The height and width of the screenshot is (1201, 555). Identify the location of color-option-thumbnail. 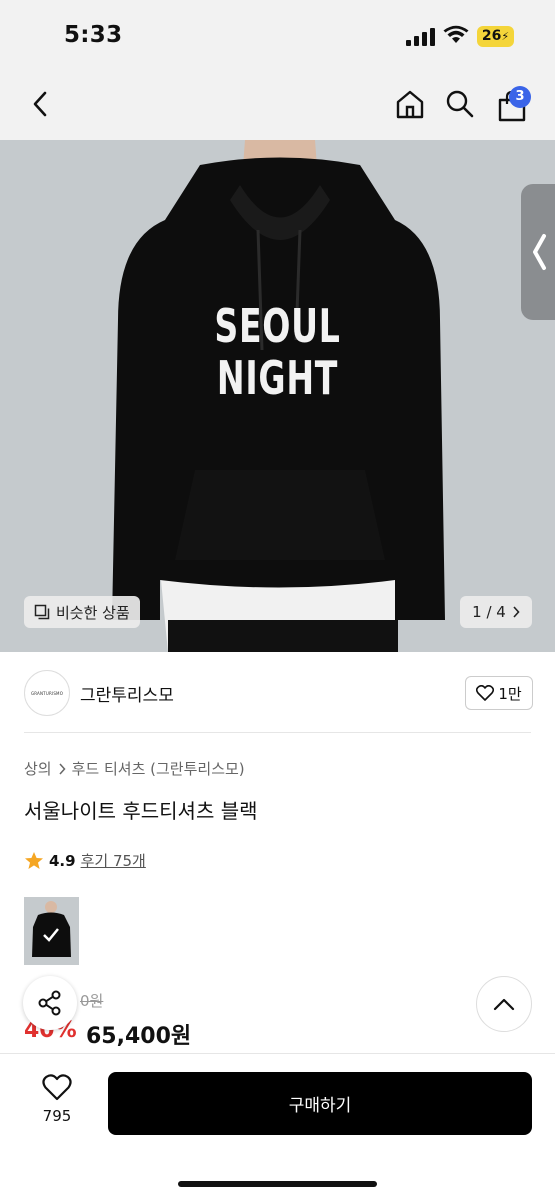
(51, 931).